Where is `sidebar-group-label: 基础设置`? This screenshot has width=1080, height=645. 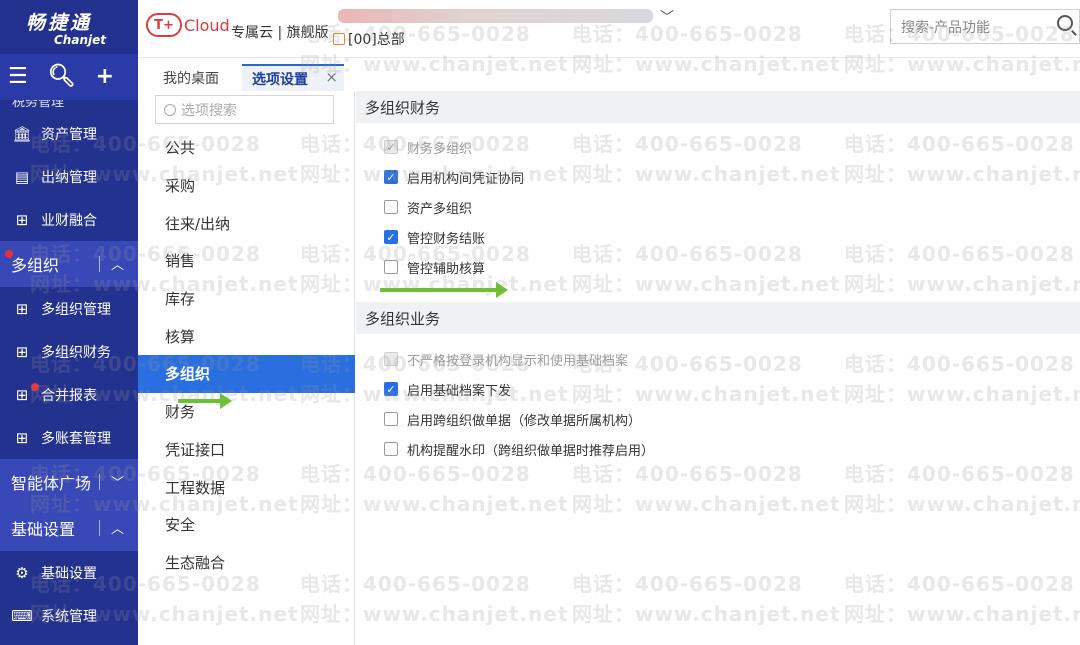 sidebar-group-label: 基础设置 is located at coordinates (43, 529).